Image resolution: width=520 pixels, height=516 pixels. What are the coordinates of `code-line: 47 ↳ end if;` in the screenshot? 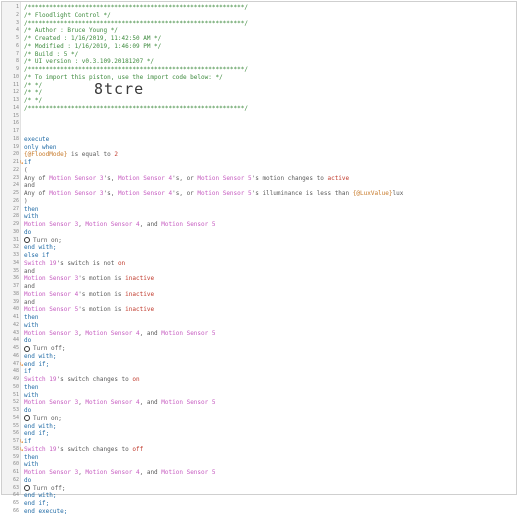 It's located at (259, 365).